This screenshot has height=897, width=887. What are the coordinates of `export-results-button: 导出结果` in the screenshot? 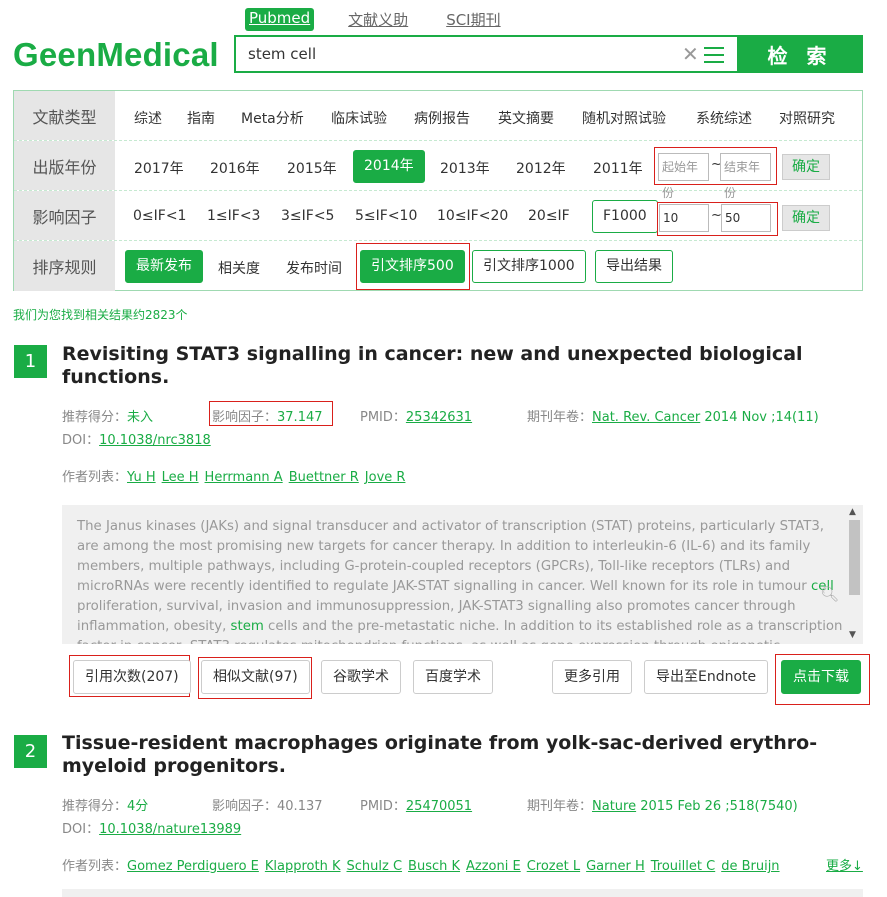 It's located at (634, 266).